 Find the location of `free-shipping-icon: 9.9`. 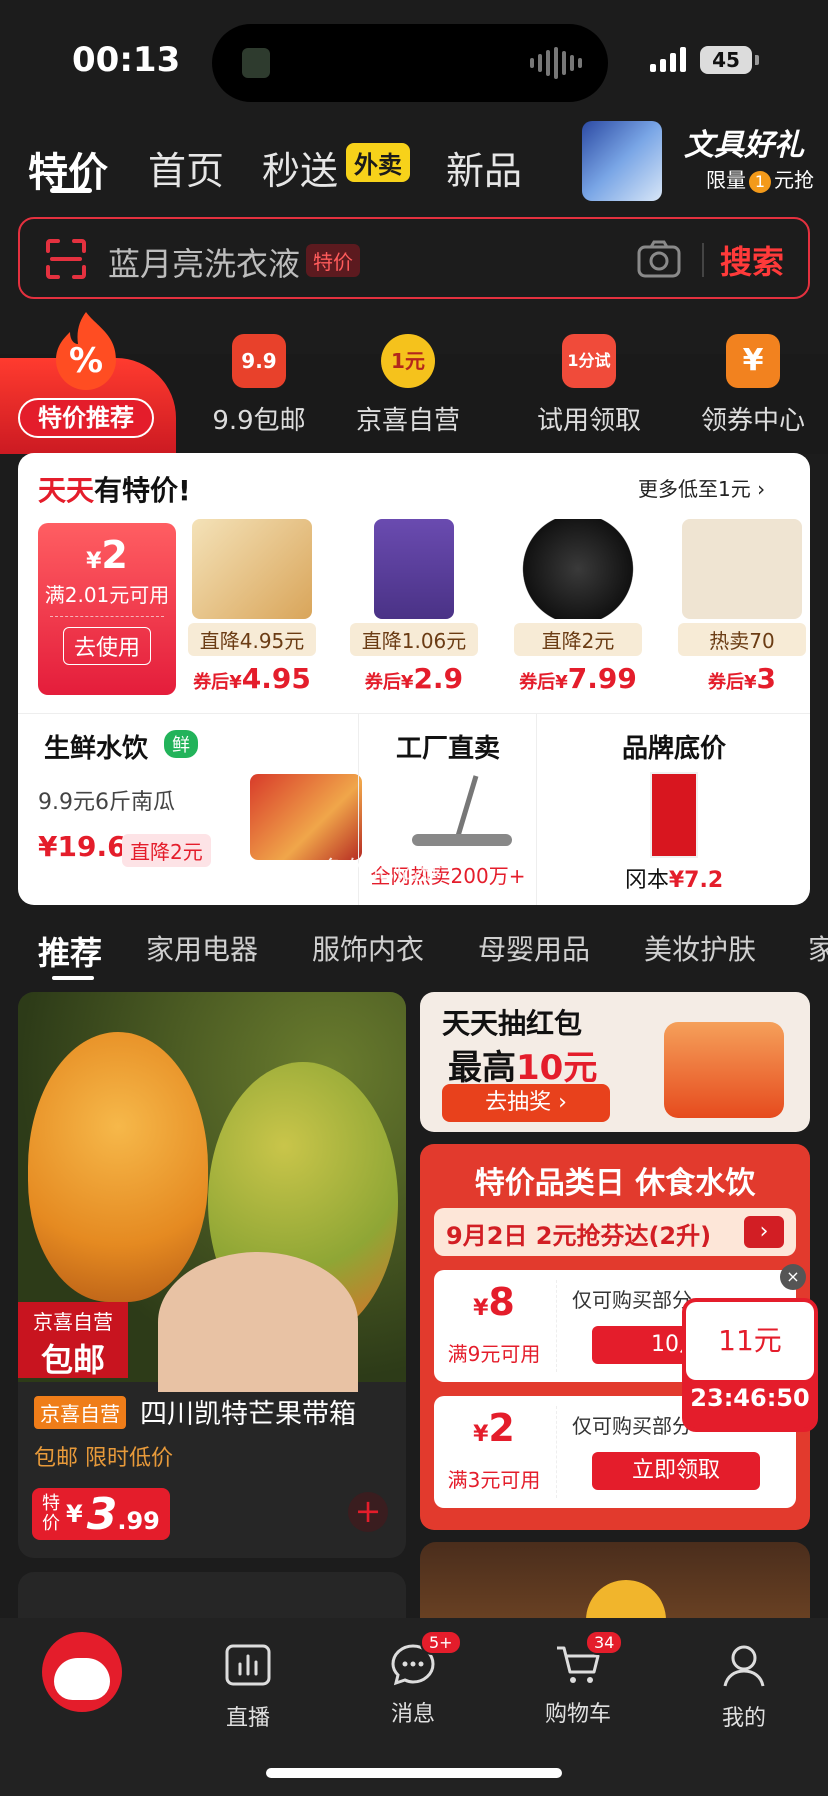

free-shipping-icon: 9.9 is located at coordinates (259, 361).